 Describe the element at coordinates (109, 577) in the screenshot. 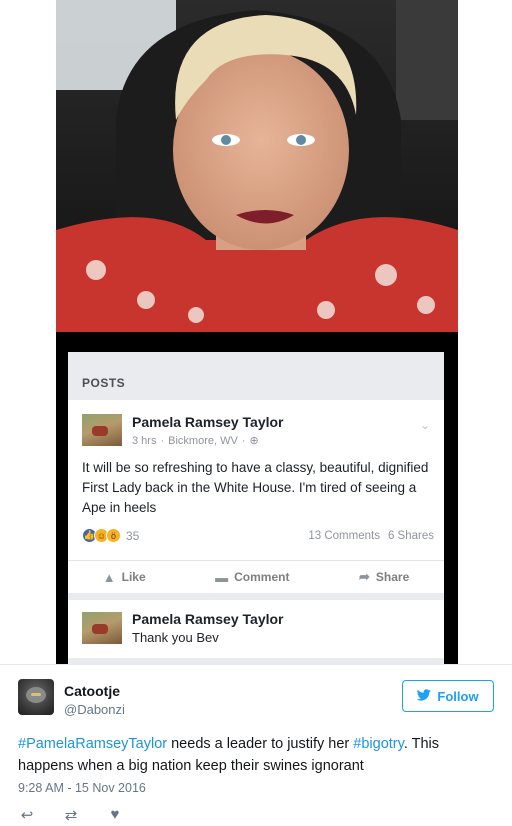

I see `thumbs-up-icon: ▲` at that location.